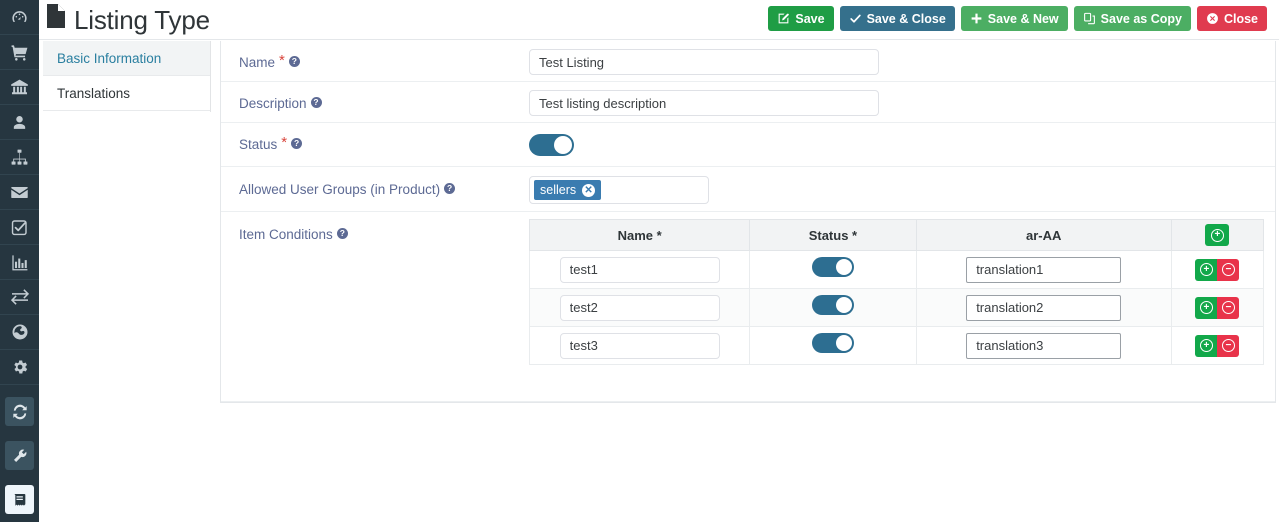 The image size is (1279, 522). I want to click on save-as-copy-button: Save as Copy, so click(1132, 18).